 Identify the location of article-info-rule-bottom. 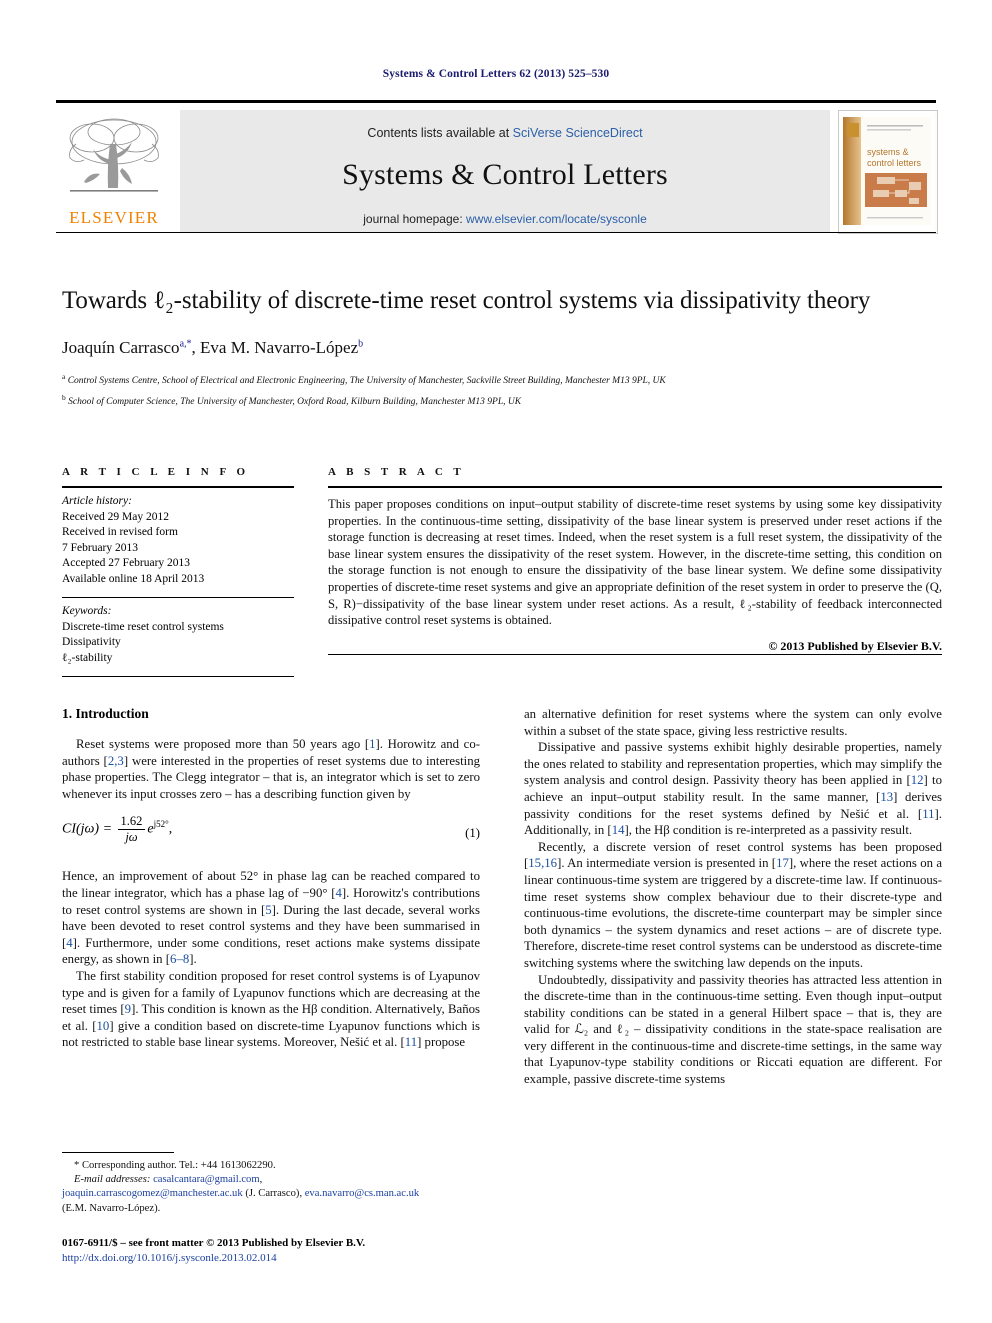
(178, 676).